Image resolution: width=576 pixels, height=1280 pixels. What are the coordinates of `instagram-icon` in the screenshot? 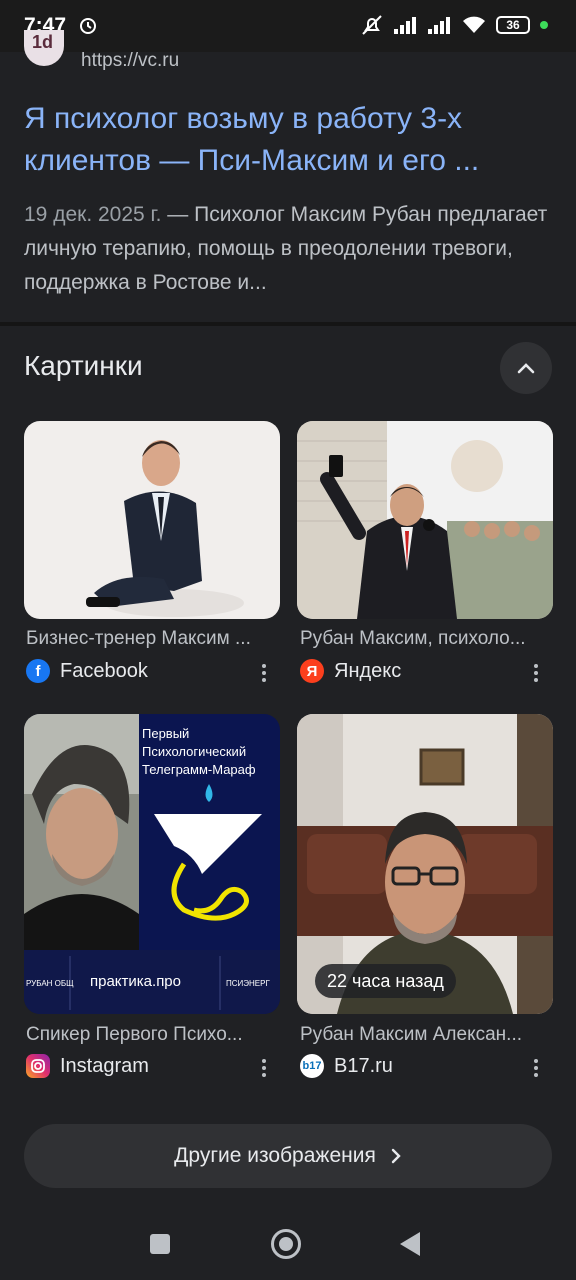 It's located at (38, 1066).